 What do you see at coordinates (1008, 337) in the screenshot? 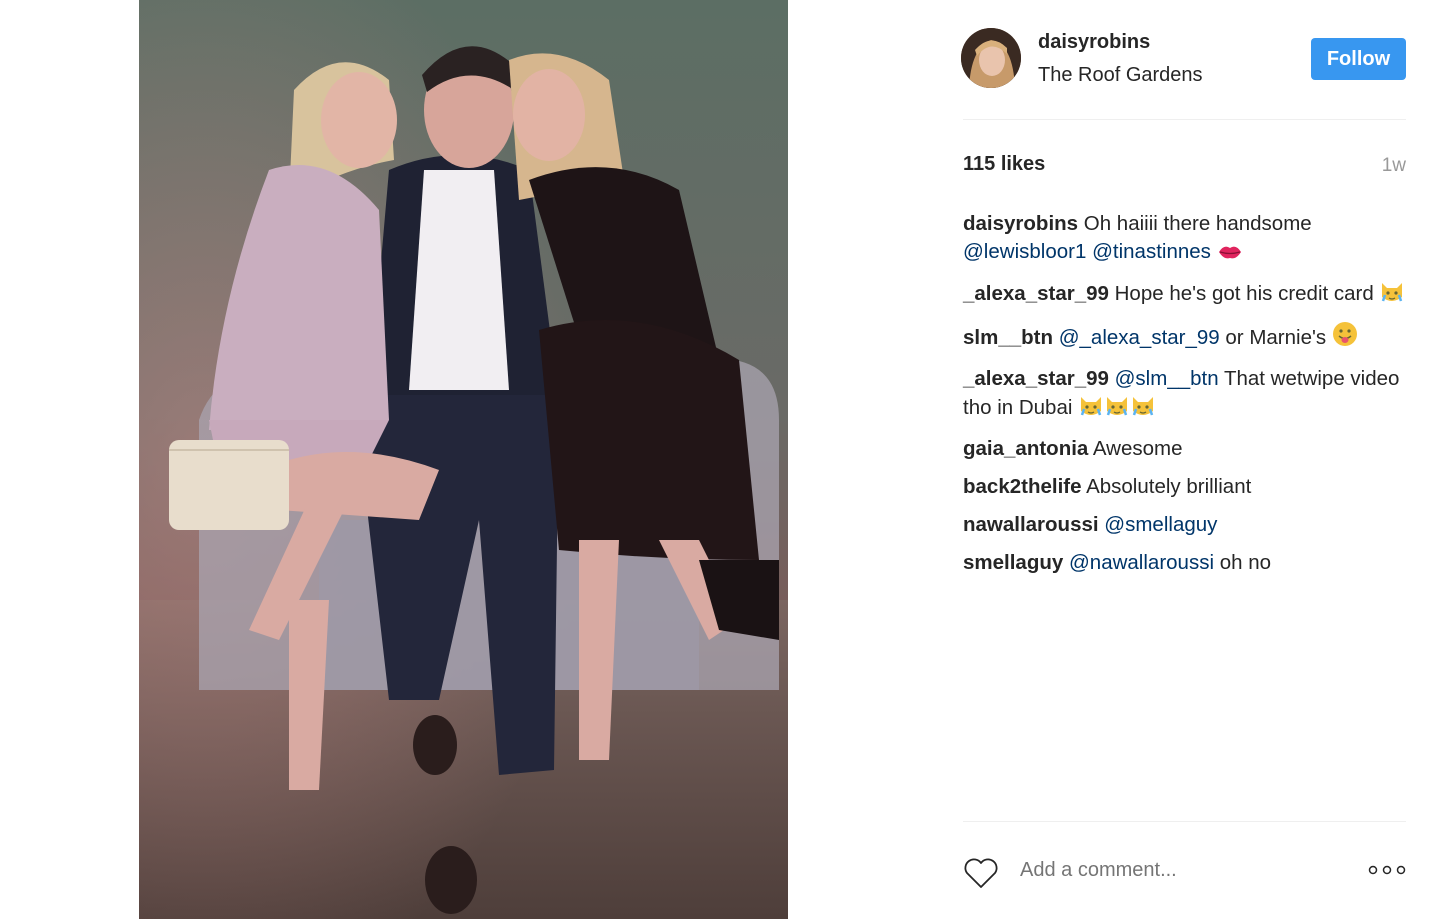
I see `comment-username: slm__btn` at bounding box center [1008, 337].